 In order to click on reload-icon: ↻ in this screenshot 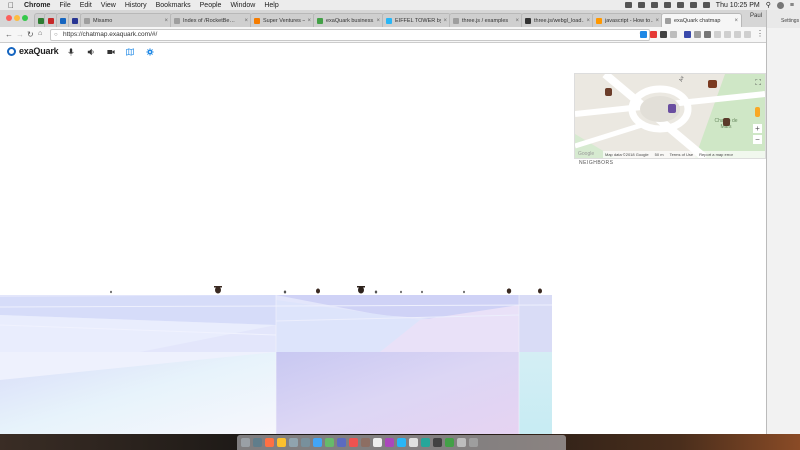, I will do `click(30, 34)`.